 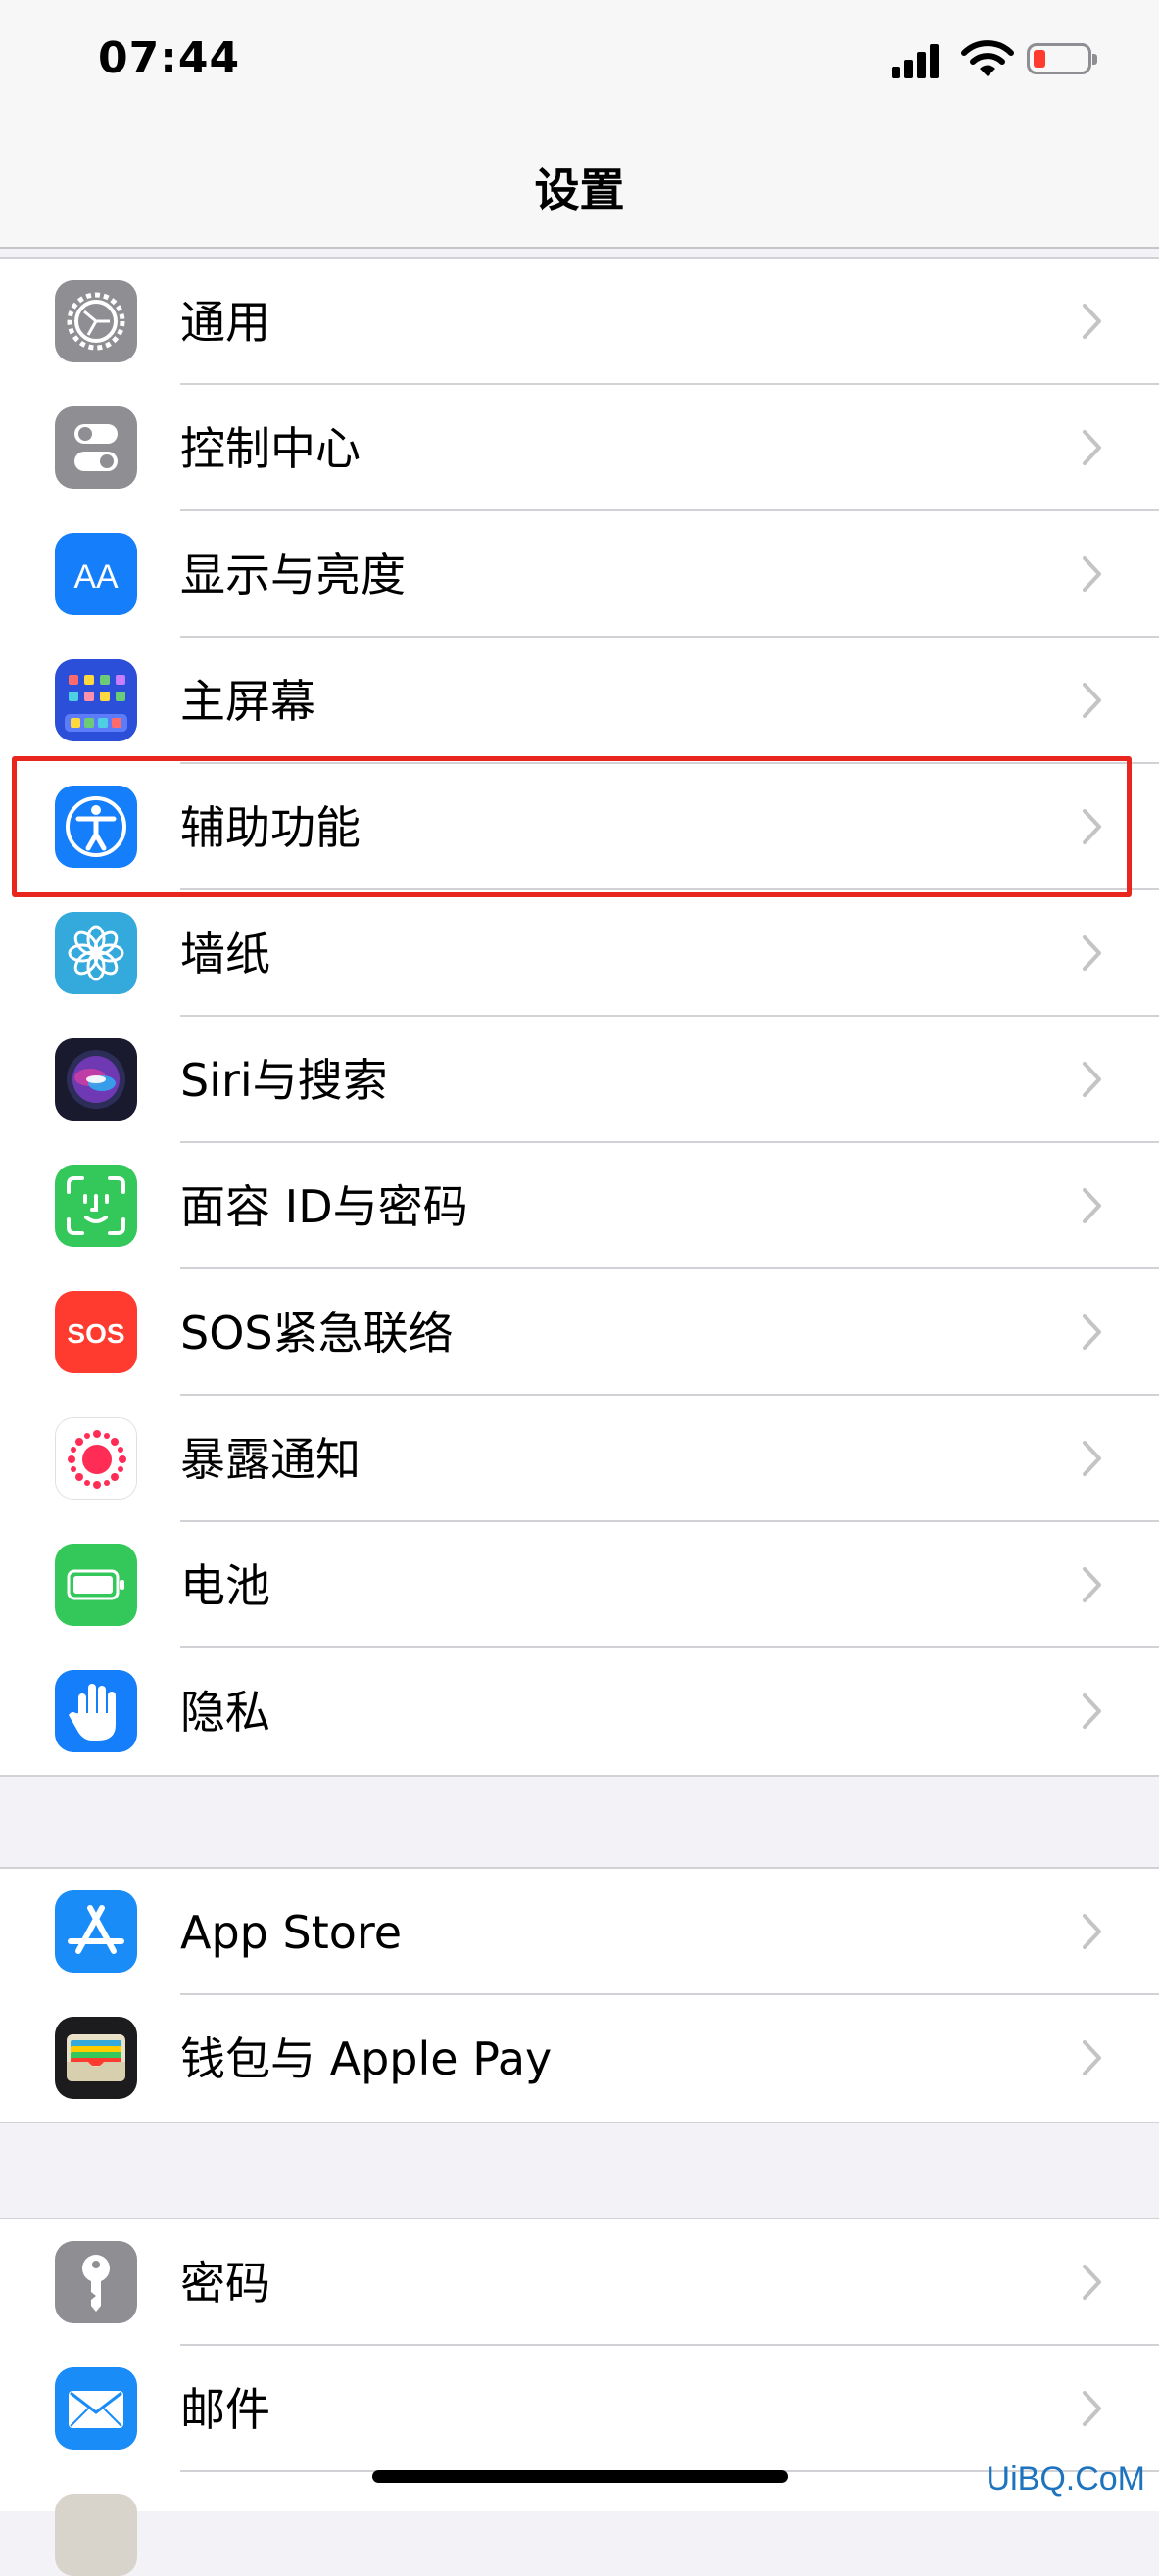 What do you see at coordinates (1062, 59) in the screenshot?
I see `battery-status-icon` at bounding box center [1062, 59].